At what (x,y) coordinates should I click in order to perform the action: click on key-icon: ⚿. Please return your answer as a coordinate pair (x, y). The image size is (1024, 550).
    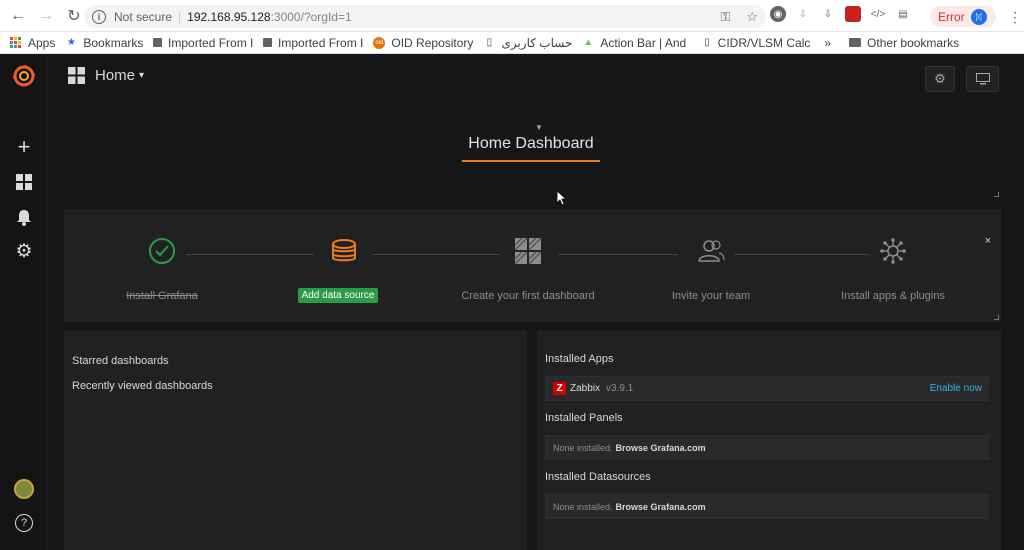
    Looking at the image, I should click on (725, 17).